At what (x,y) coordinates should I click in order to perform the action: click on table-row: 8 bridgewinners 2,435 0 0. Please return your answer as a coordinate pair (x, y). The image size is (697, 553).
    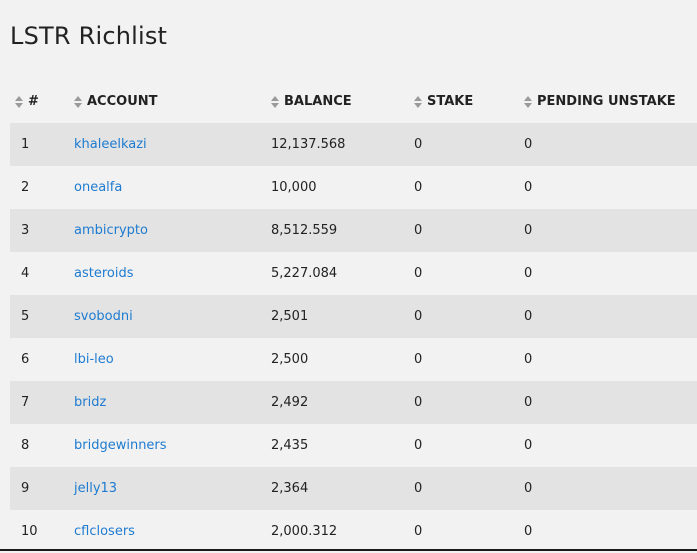
    Looking at the image, I should click on (353, 445).